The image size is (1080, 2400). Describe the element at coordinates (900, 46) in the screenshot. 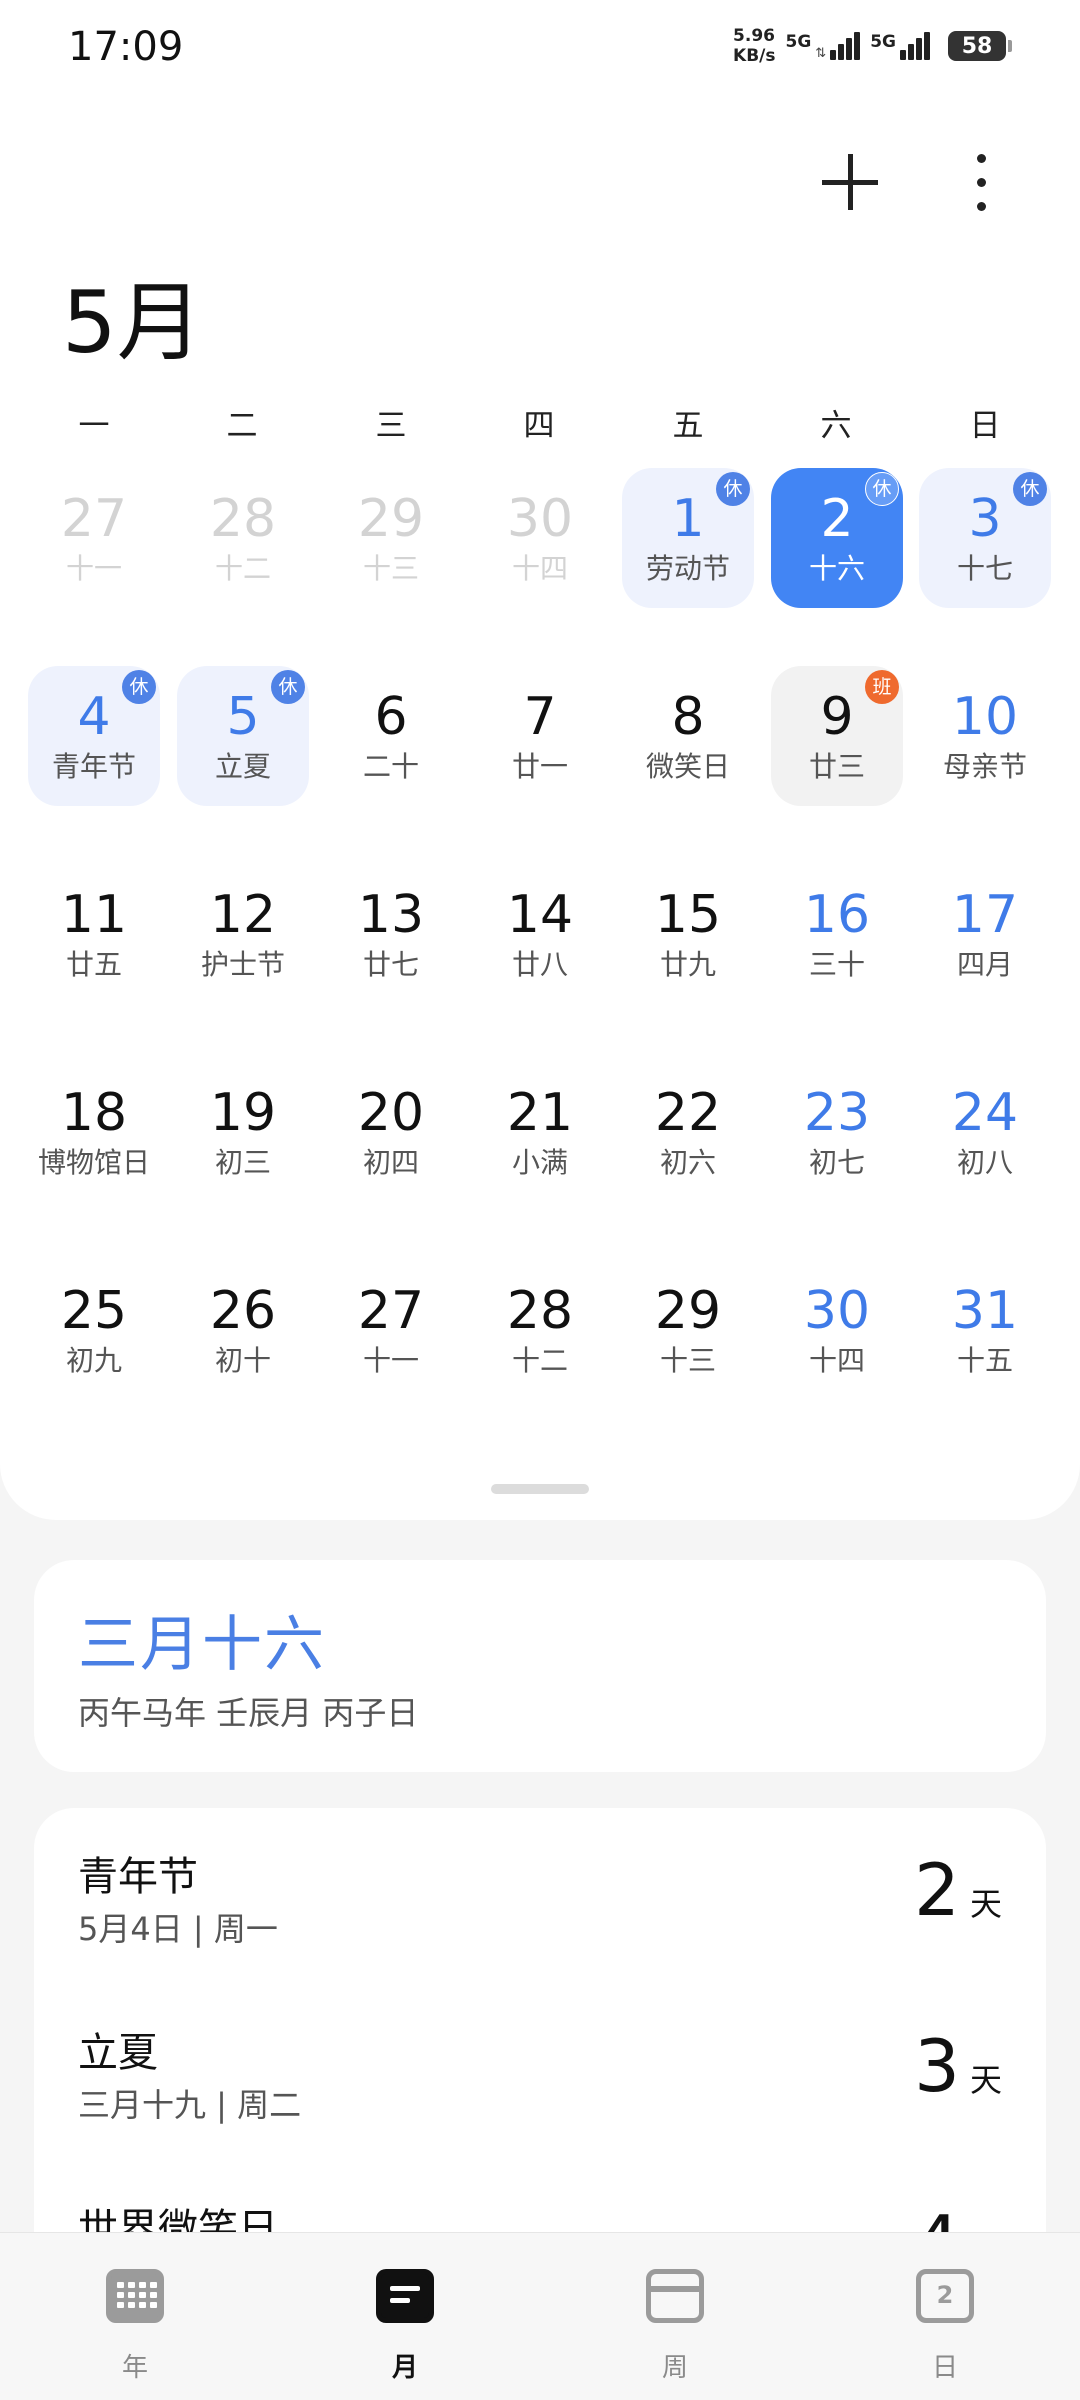

I see `signal-sim2-icon: 5G` at that location.